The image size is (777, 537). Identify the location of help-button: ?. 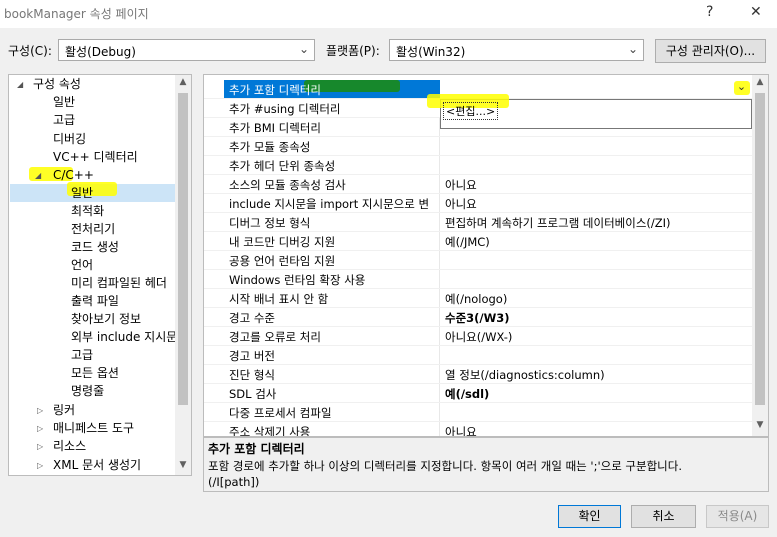
(709, 12).